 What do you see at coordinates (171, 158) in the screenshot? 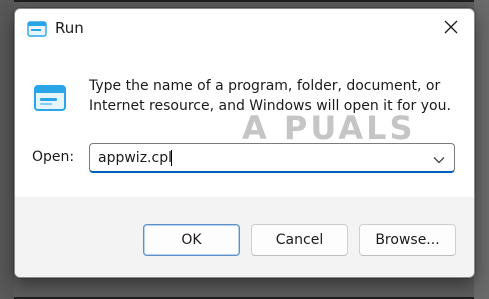
I see `text-cursor` at bounding box center [171, 158].